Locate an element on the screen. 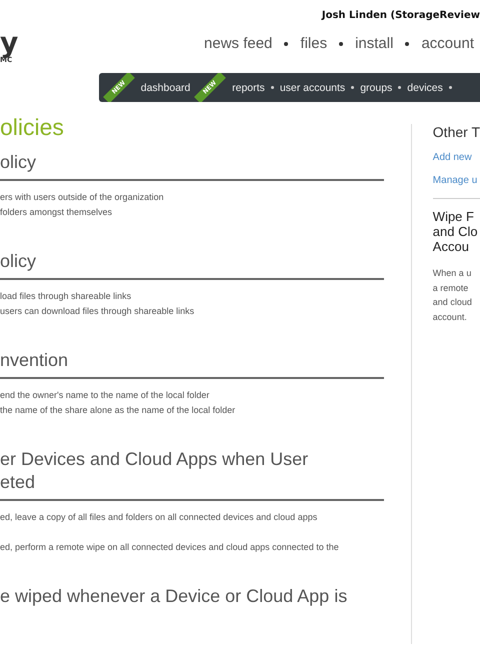  subnav-link: devices is located at coordinates (425, 88).